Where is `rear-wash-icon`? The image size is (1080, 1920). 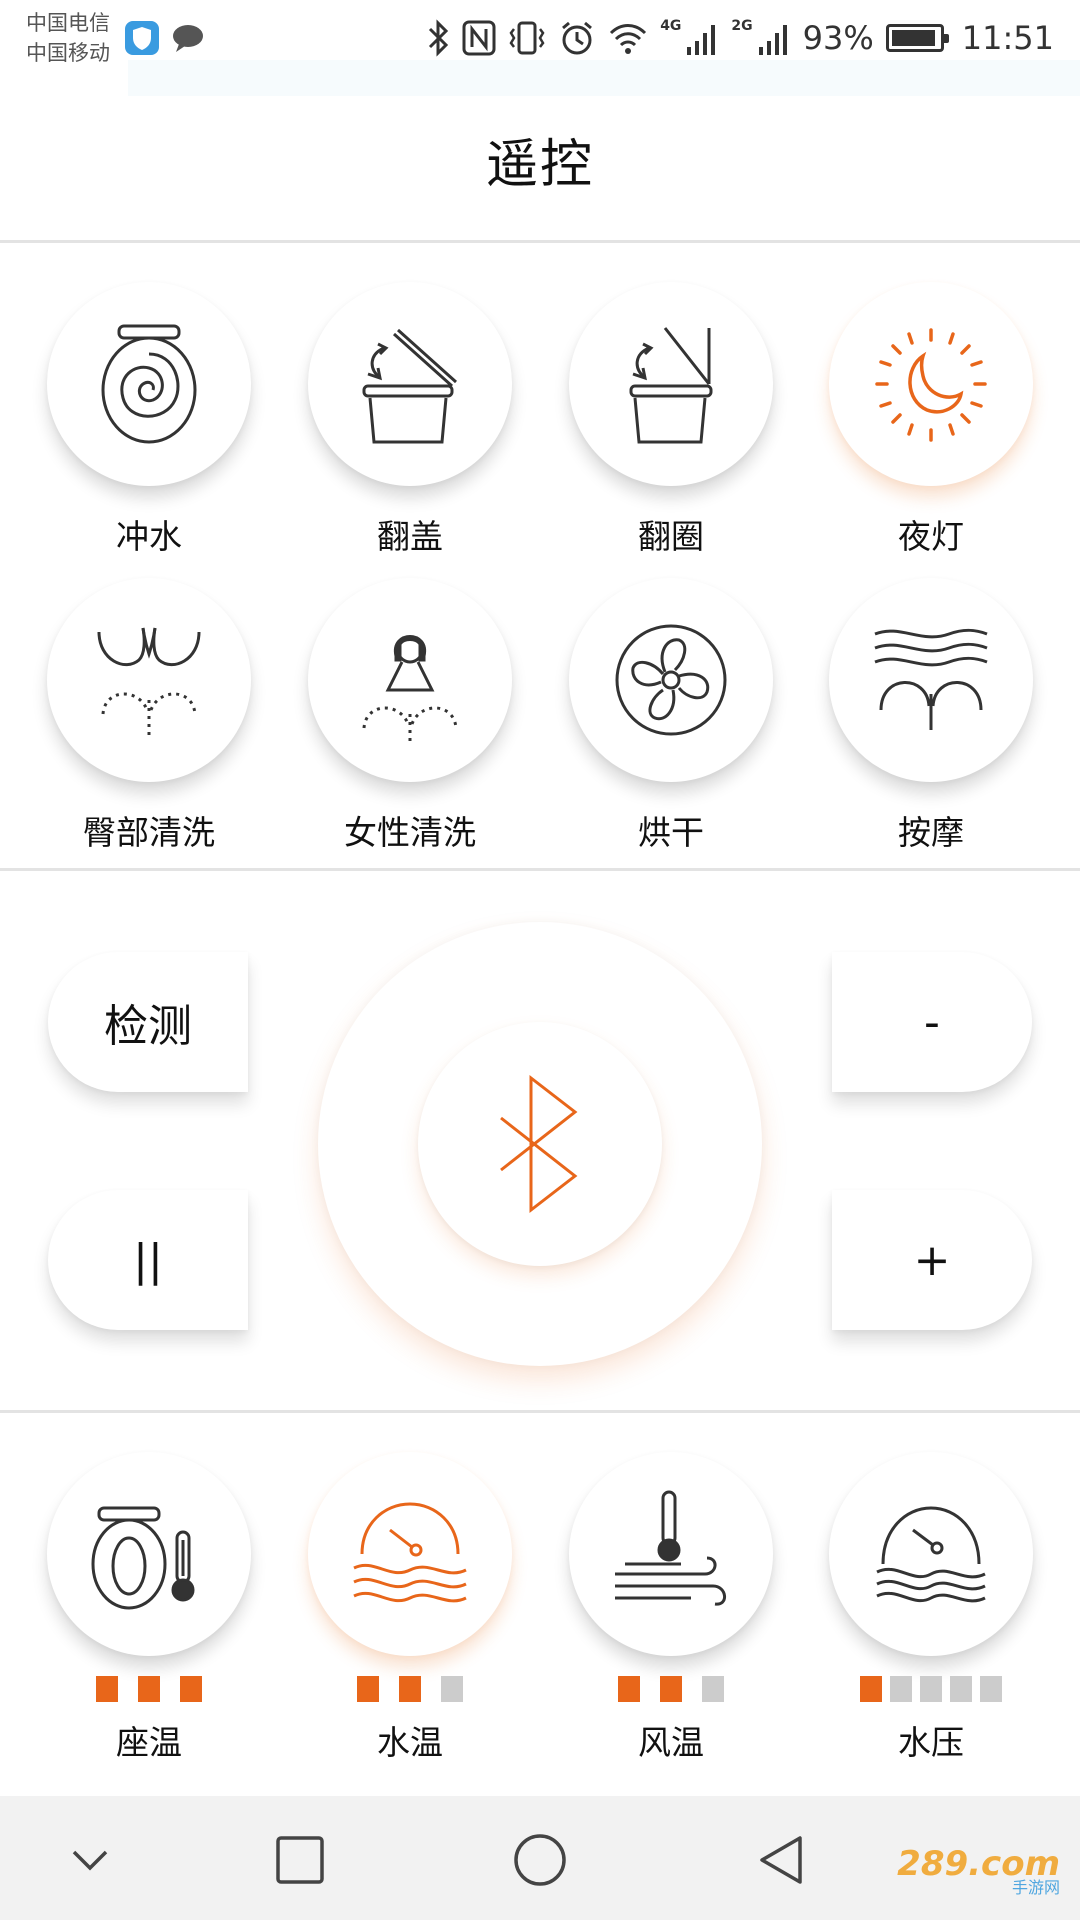
rear-wash-icon is located at coordinates (149, 683).